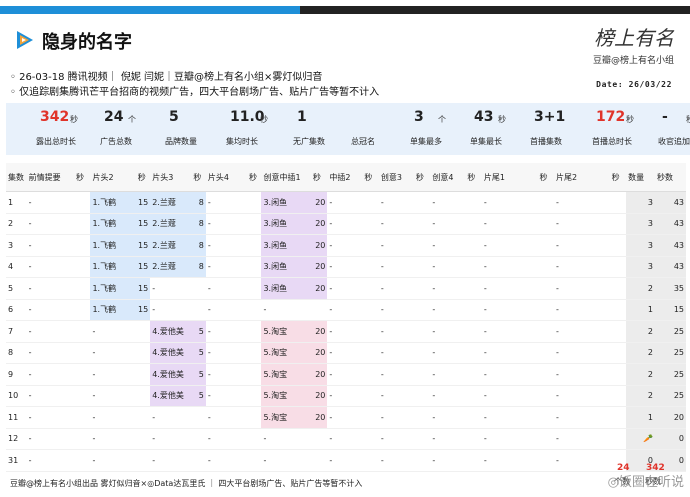  Describe the element at coordinates (171, 224) in the screenshot. I see `table-cell: 2.兰蔻` at that location.